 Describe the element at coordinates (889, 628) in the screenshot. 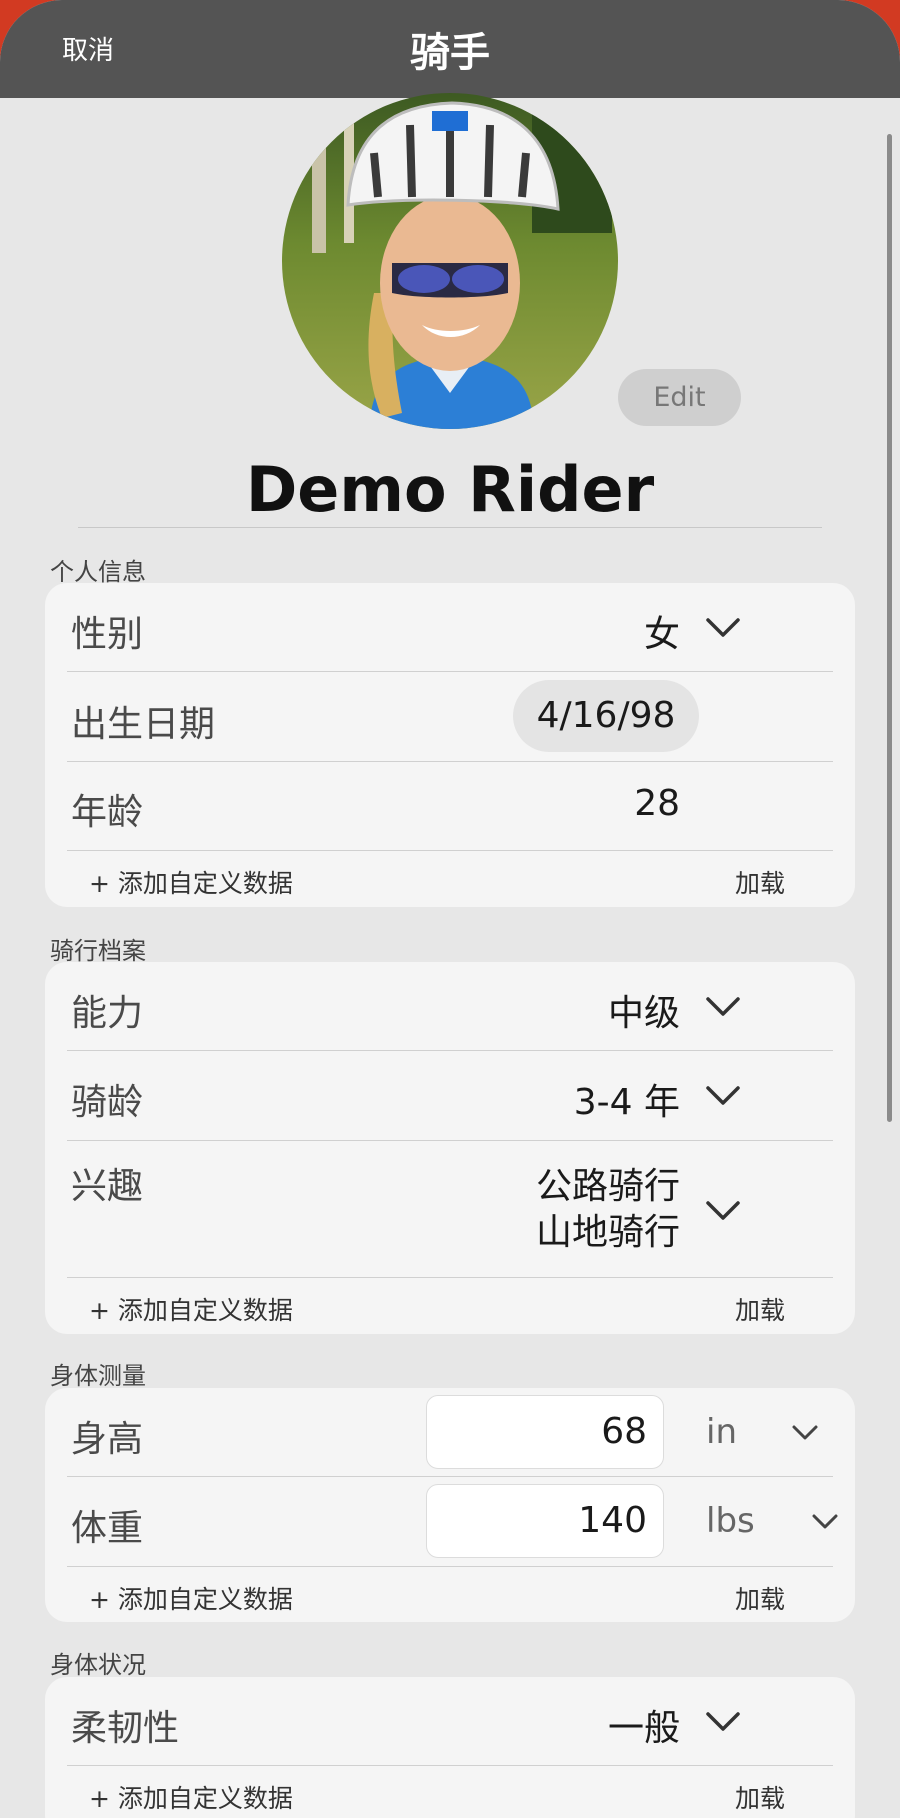

I see `scrollbar` at that location.